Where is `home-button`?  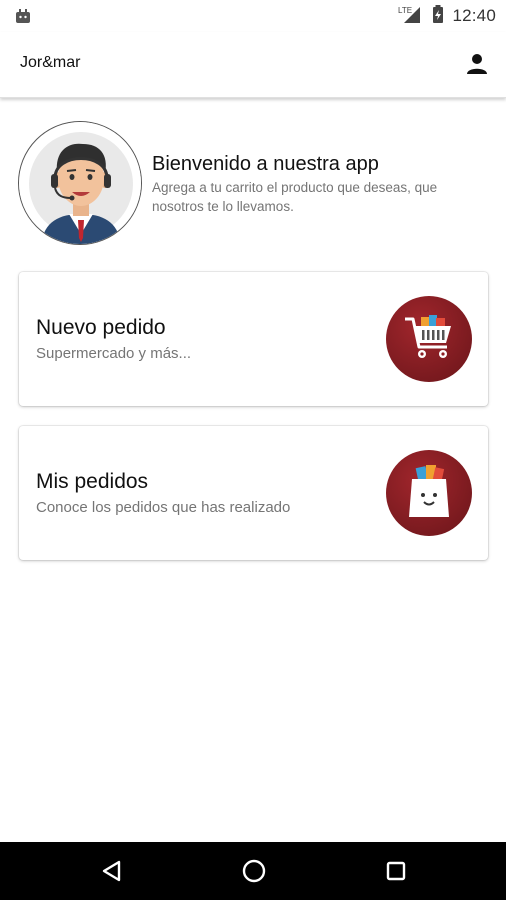 home-button is located at coordinates (254, 871).